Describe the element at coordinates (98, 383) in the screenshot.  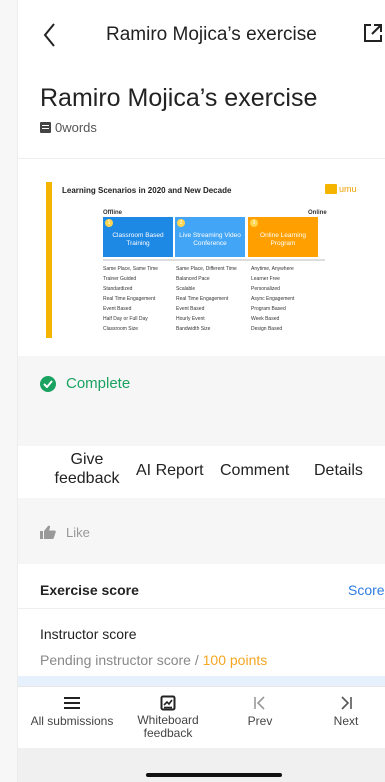
I see `status-label: Complete` at that location.